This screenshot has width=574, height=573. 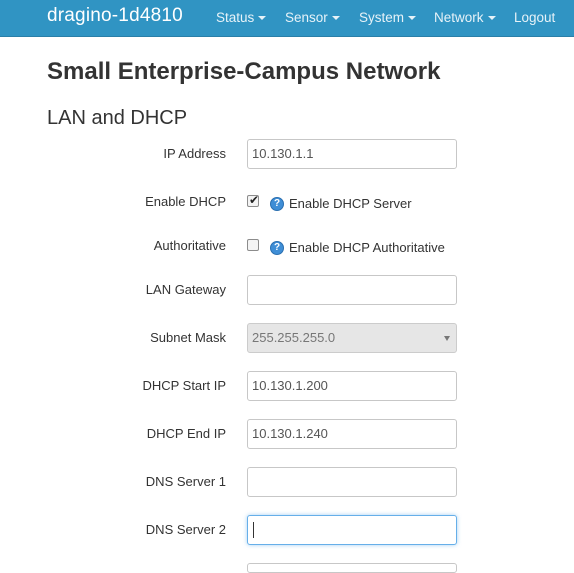 I want to click on subnet-mask-select: 255.255.255.0, so click(x=352, y=338).